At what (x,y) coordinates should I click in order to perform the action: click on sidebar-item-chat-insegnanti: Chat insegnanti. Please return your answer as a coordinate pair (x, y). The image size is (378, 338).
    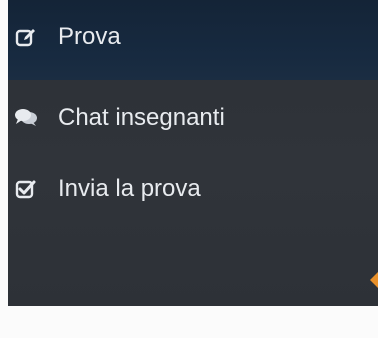
    Looking at the image, I should click on (116, 118).